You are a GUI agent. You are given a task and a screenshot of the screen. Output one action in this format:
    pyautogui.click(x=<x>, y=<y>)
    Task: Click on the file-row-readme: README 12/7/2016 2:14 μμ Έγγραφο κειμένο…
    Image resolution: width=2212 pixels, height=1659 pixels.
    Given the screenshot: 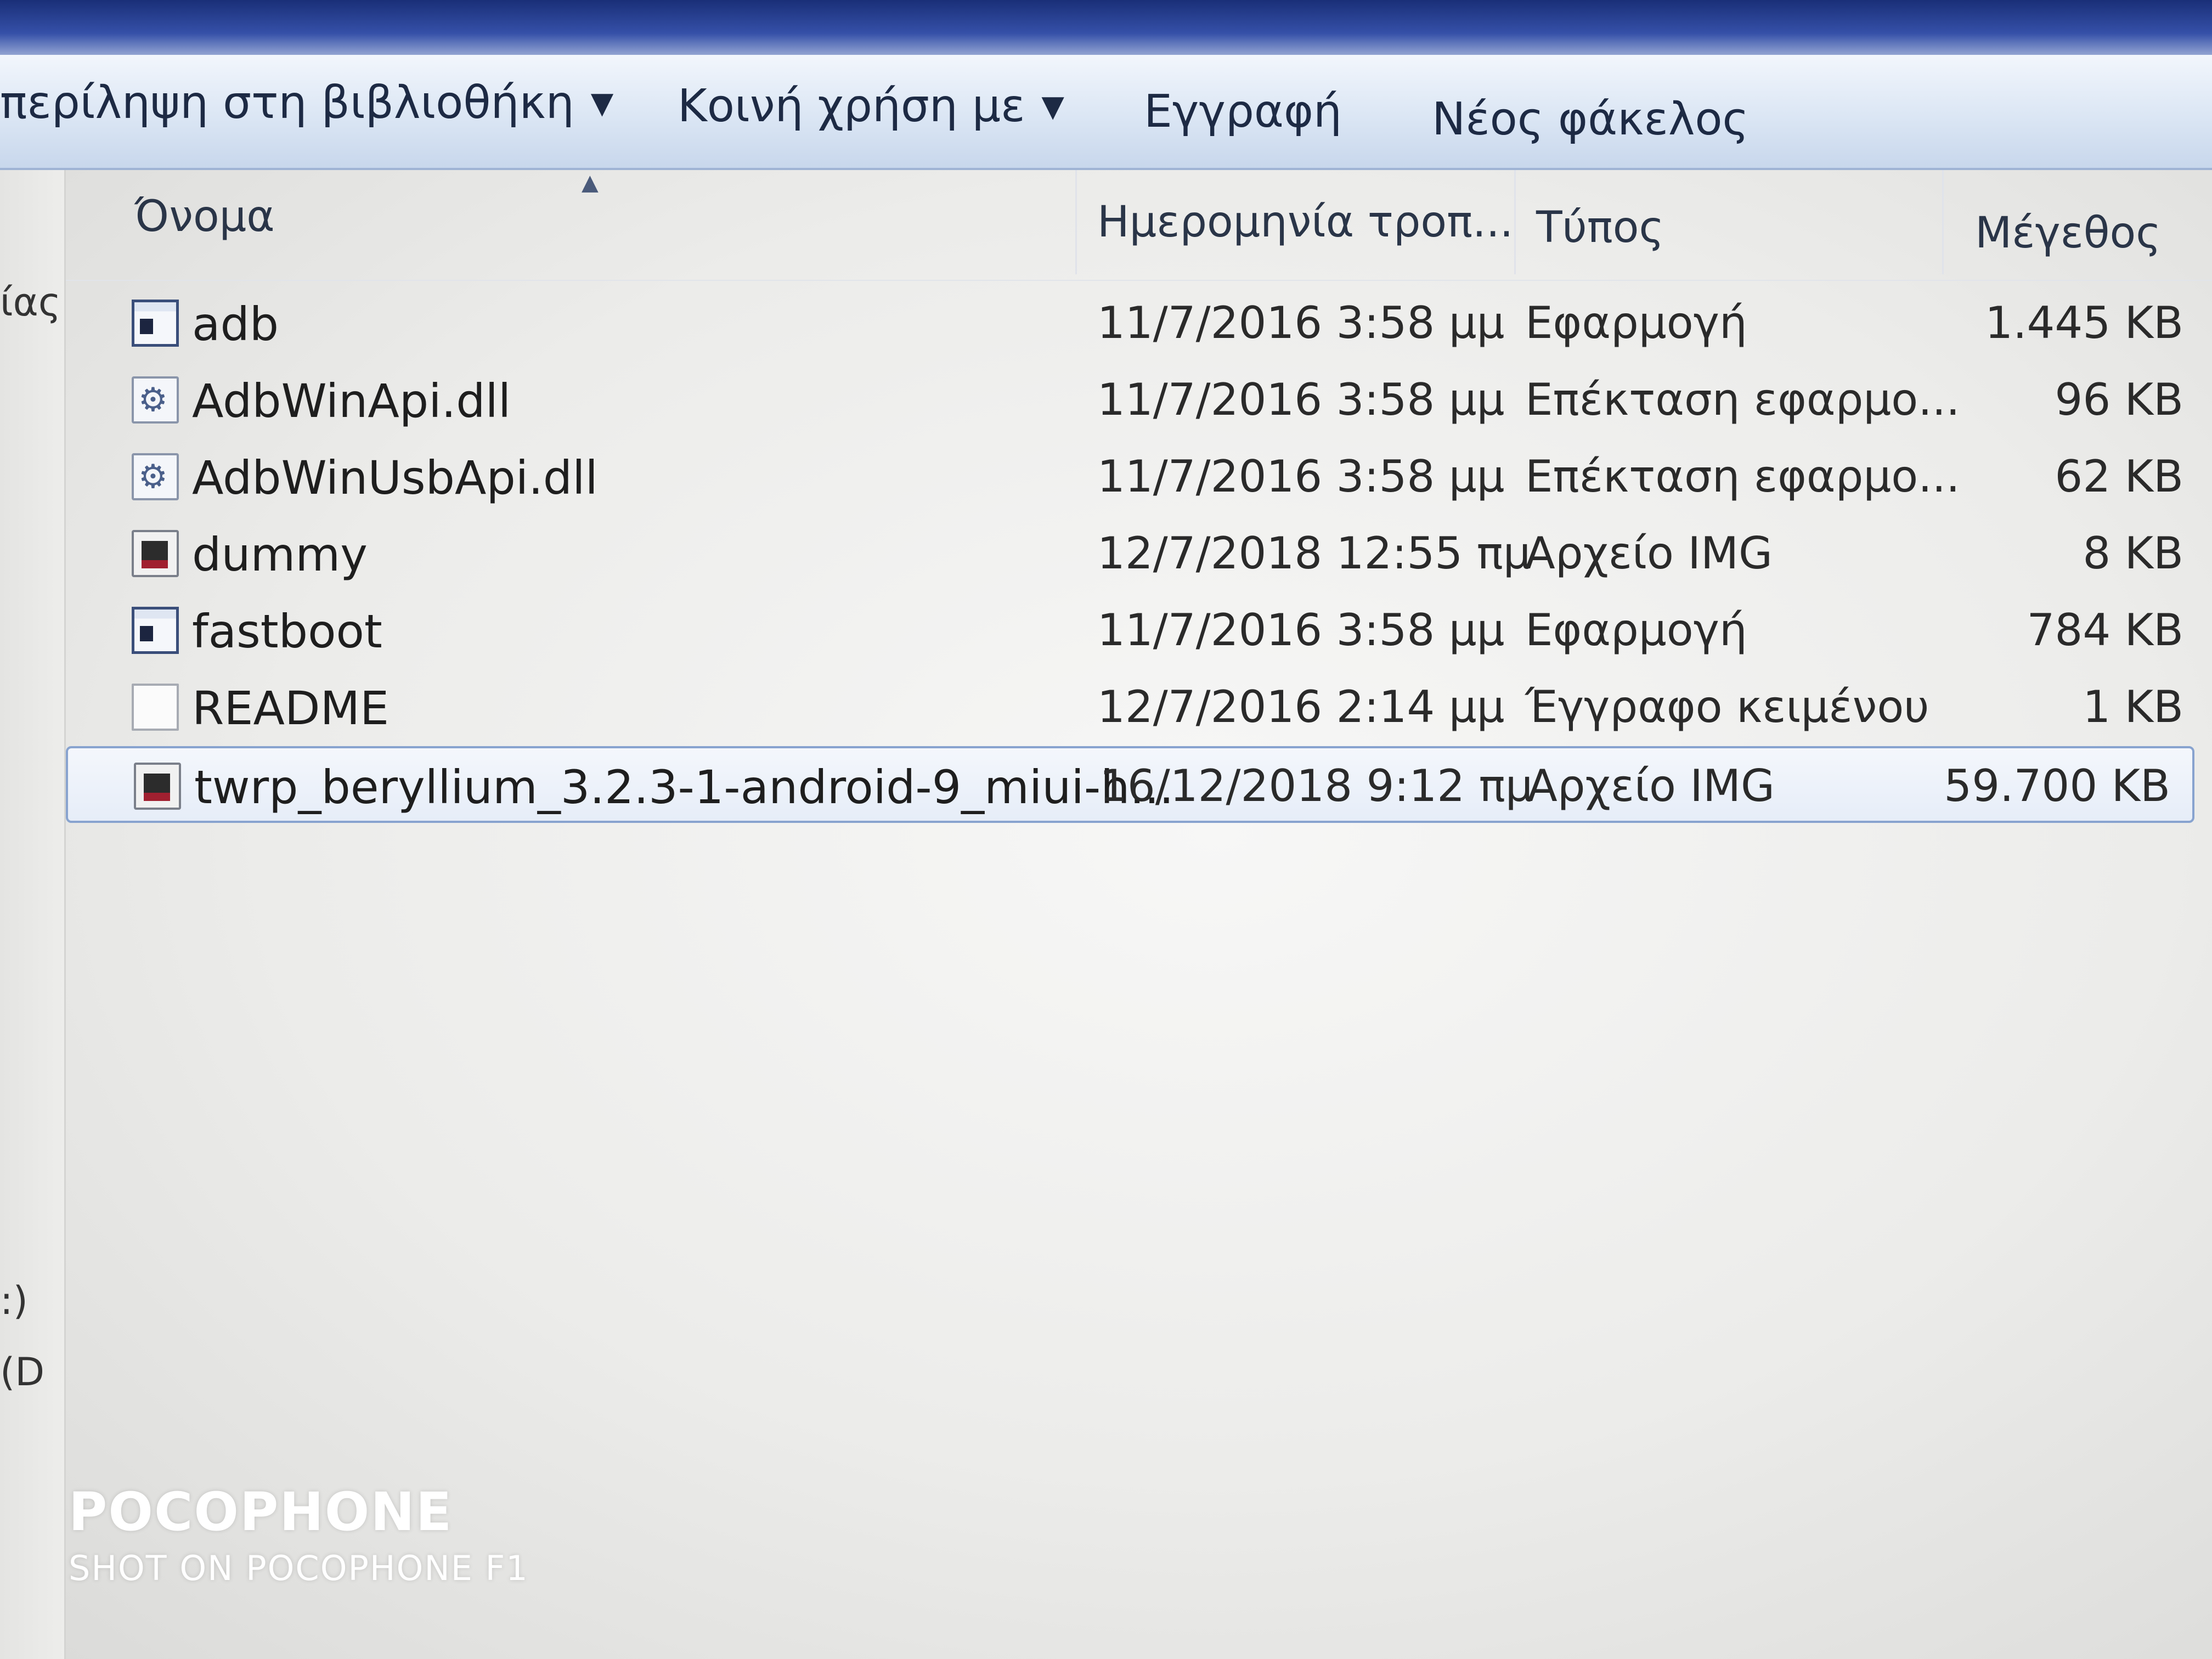 What is the action you would take?
    pyautogui.click(x=1135, y=708)
    